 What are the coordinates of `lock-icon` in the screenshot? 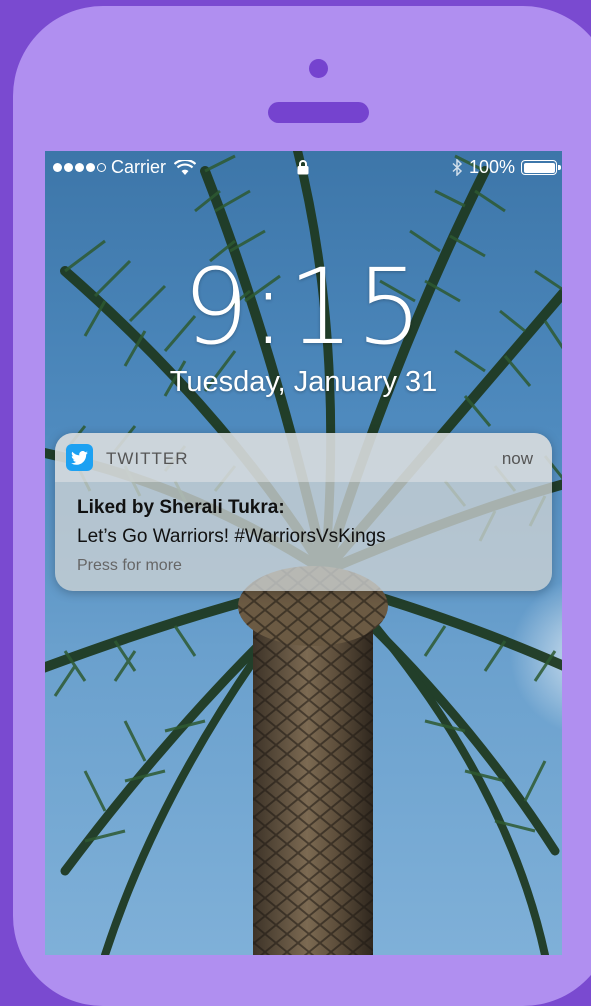 It's located at (303, 167).